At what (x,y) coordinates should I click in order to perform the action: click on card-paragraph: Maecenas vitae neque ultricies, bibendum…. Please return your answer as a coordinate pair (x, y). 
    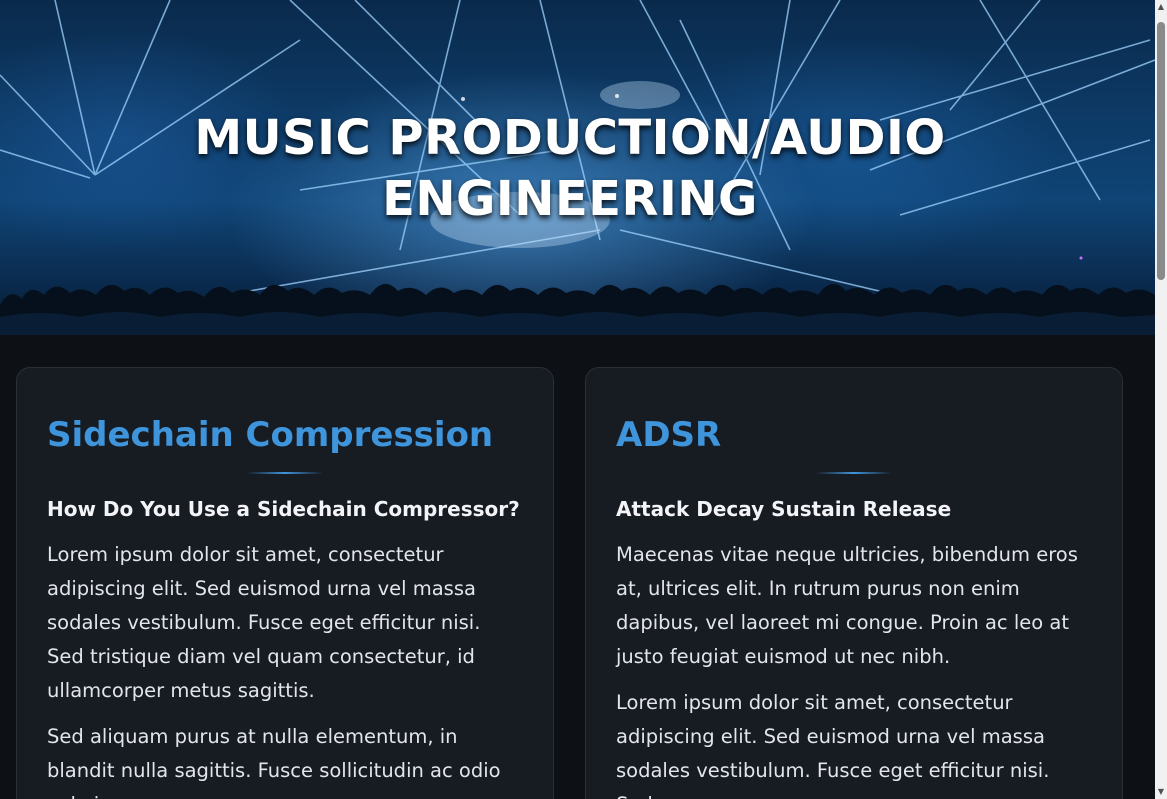
    Looking at the image, I should click on (847, 605).